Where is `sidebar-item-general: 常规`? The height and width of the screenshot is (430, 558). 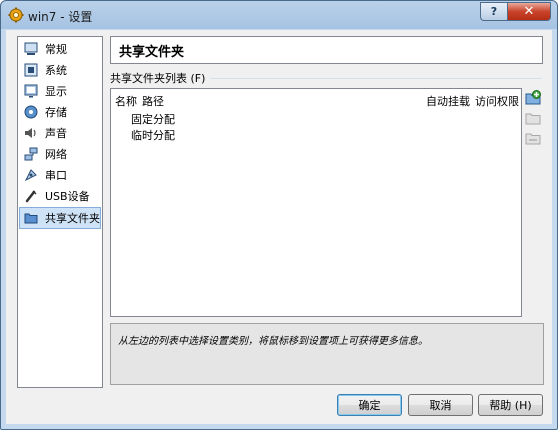
sidebar-item-general: 常规 is located at coordinates (60, 49).